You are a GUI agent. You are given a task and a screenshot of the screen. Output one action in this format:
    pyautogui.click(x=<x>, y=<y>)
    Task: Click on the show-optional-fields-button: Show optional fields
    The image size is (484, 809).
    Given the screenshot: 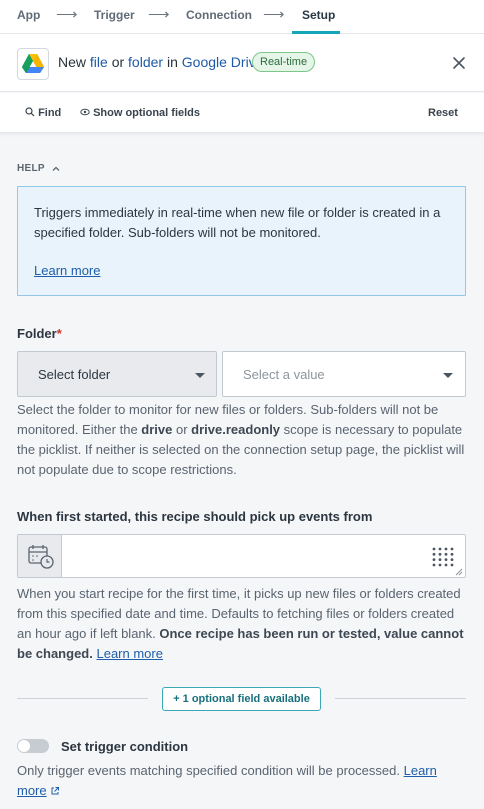 What is the action you would take?
    pyautogui.click(x=140, y=113)
    